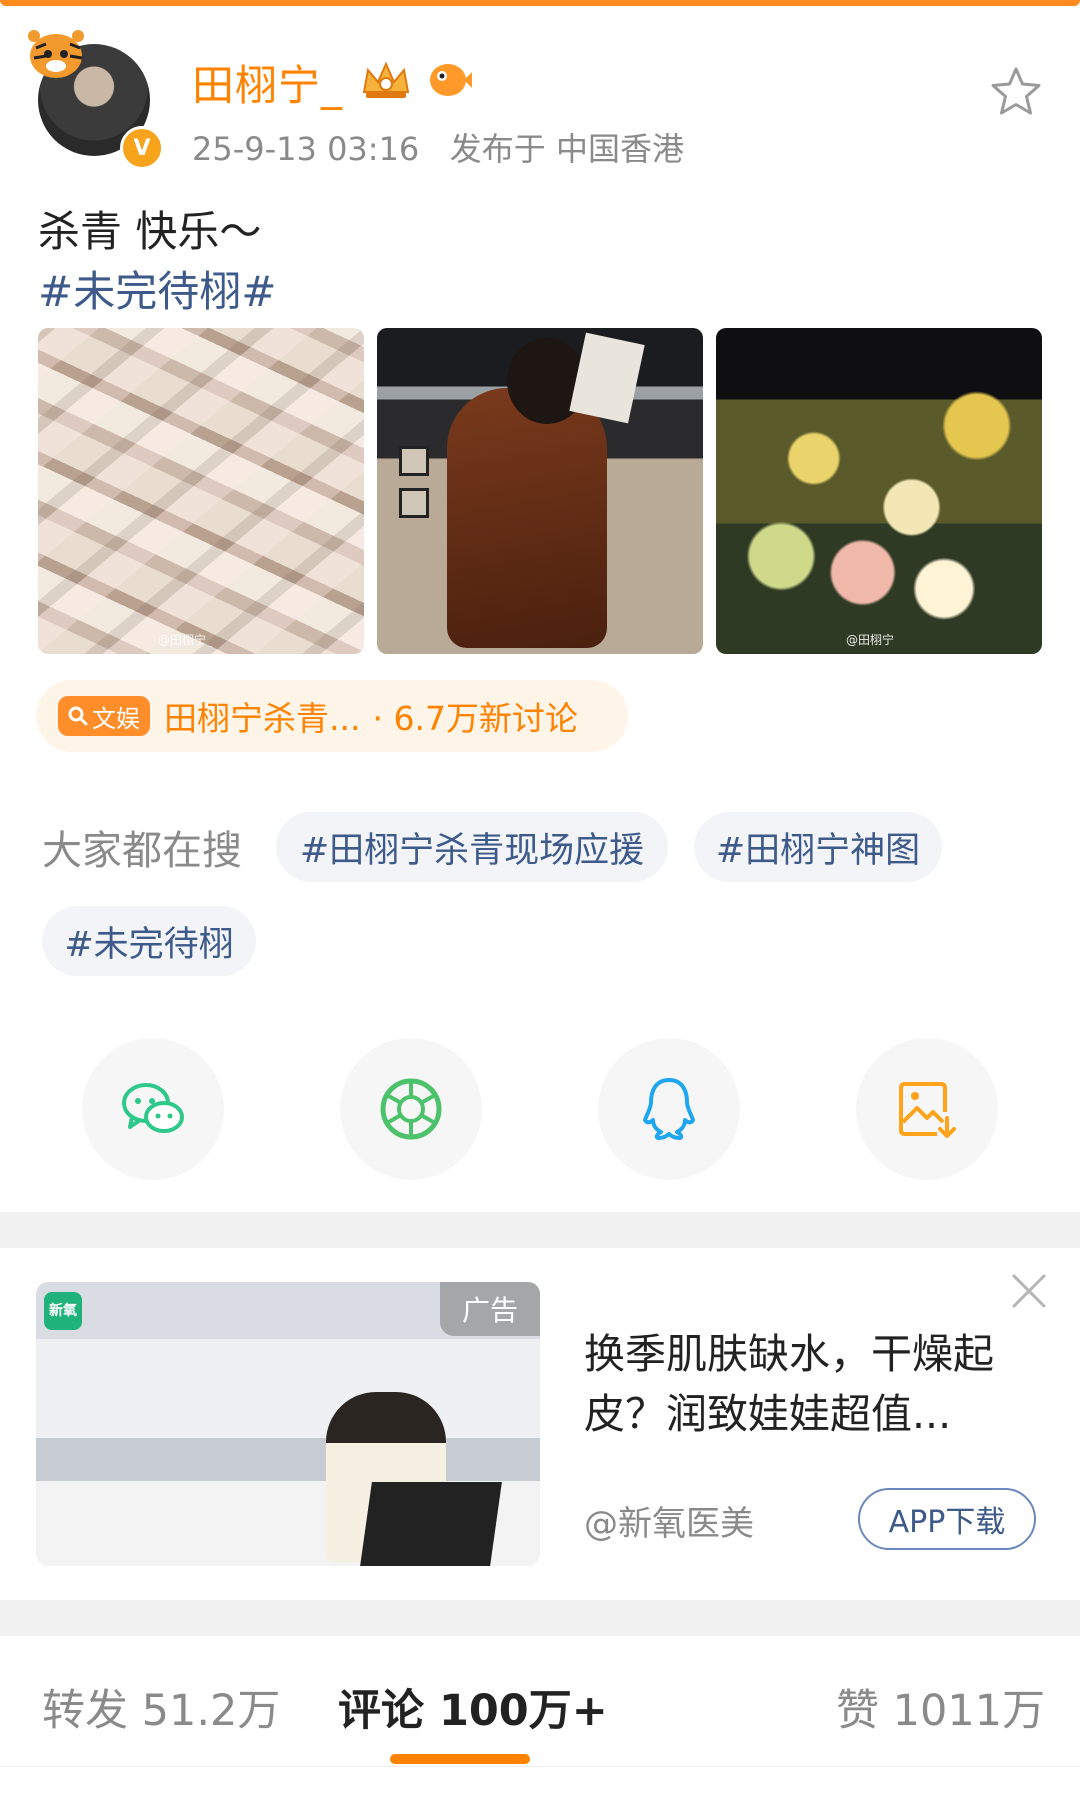 Image resolution: width=1080 pixels, height=1814 pixels. I want to click on post-photo-3: @田栩宁, so click(879, 491).